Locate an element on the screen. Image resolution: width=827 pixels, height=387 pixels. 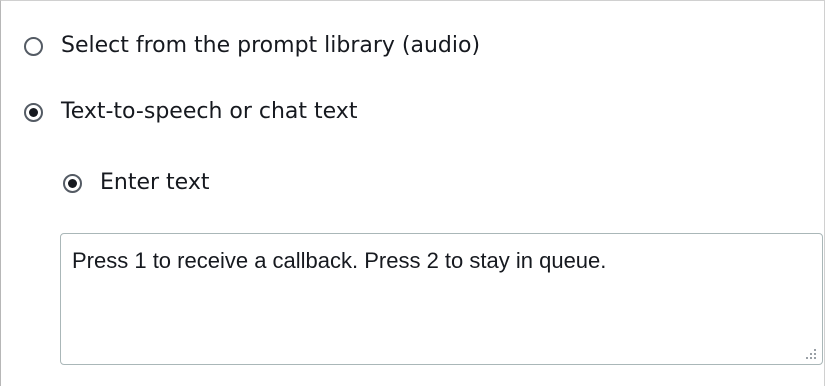
radio-option-enter-text: Enter text is located at coordinates (136, 183).